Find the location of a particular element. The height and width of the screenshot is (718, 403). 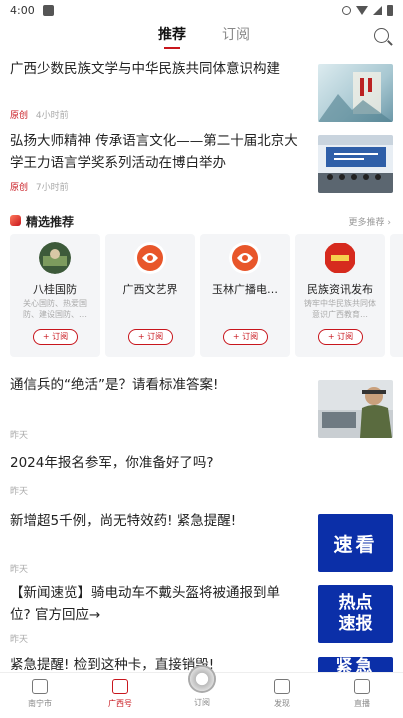

video-icon is located at coordinates (362, 686).